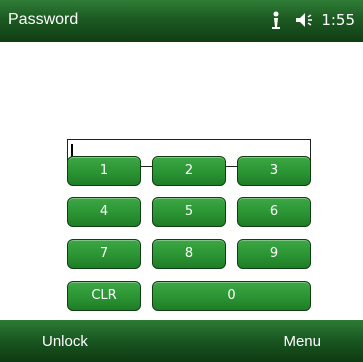  I want to click on key-6-label: 6, so click(274, 211).